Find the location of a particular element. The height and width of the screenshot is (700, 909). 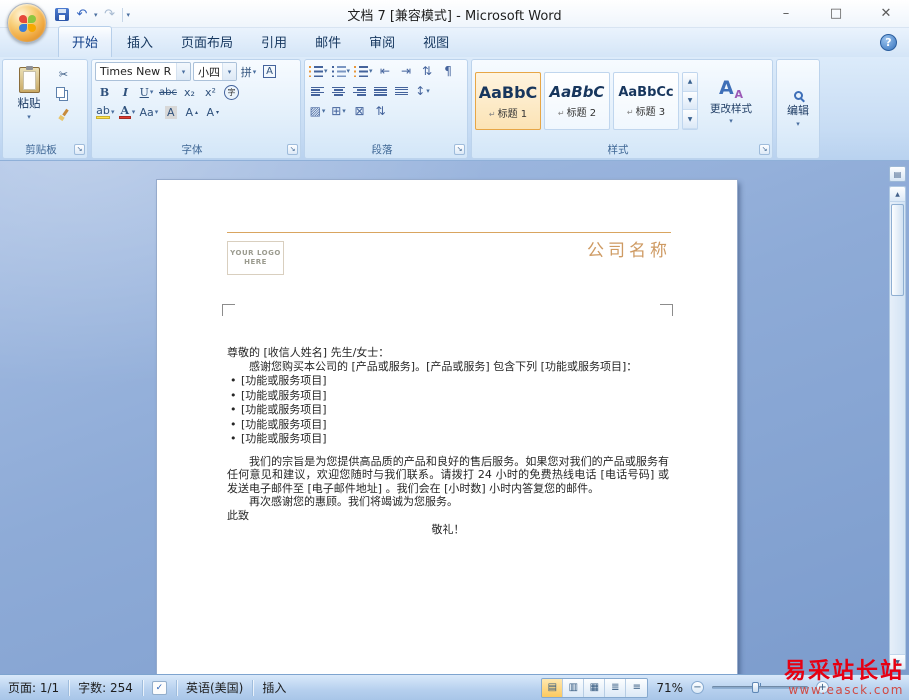

tab-view: 视图 is located at coordinates (436, 42).